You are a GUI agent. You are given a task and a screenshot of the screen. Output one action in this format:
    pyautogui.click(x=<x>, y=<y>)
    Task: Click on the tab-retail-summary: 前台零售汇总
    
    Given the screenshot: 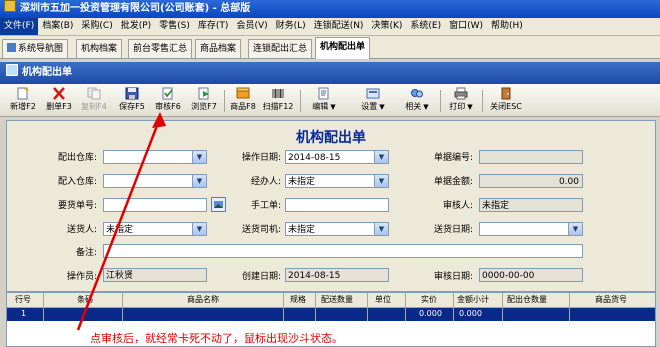 What is the action you would take?
    pyautogui.click(x=160, y=48)
    